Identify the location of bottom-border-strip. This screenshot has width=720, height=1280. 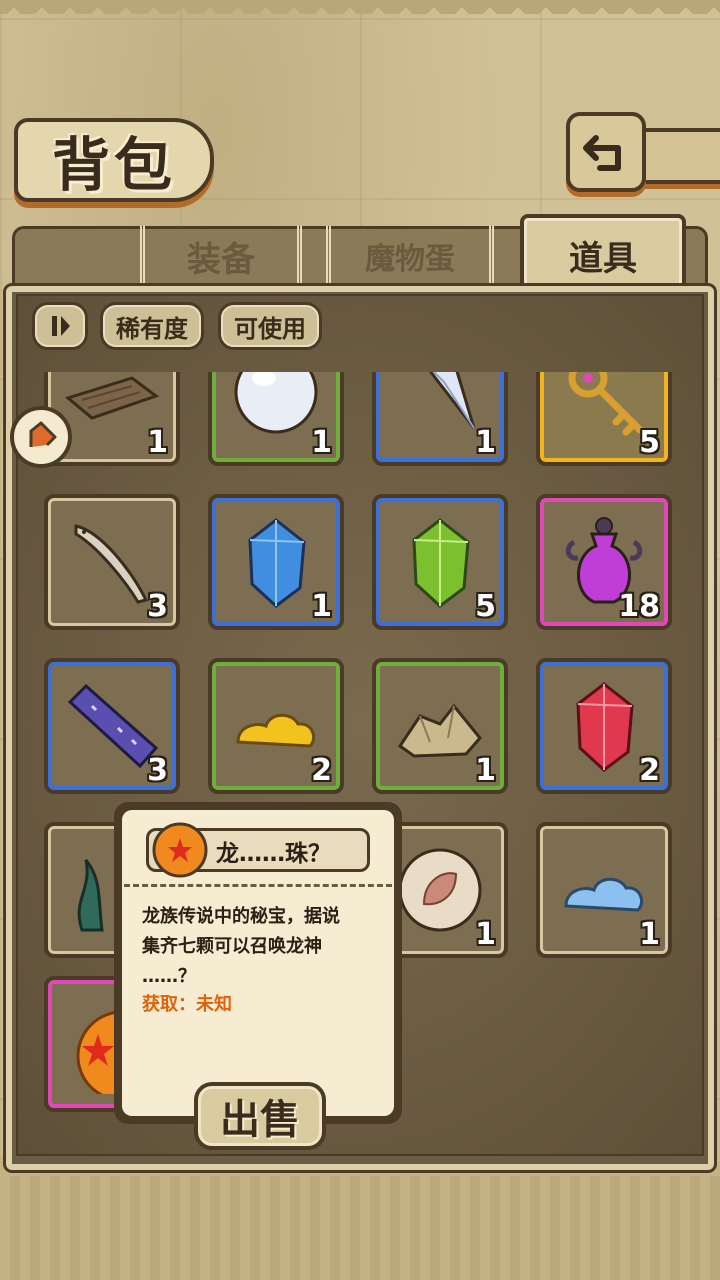
(360, 1218).